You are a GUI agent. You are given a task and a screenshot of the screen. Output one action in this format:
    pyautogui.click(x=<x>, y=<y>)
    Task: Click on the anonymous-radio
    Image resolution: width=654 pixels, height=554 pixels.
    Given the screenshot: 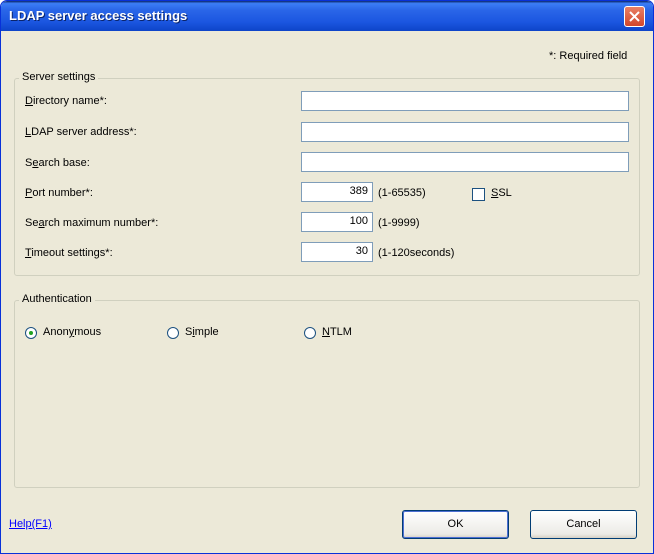 What is the action you would take?
    pyautogui.click(x=31, y=333)
    